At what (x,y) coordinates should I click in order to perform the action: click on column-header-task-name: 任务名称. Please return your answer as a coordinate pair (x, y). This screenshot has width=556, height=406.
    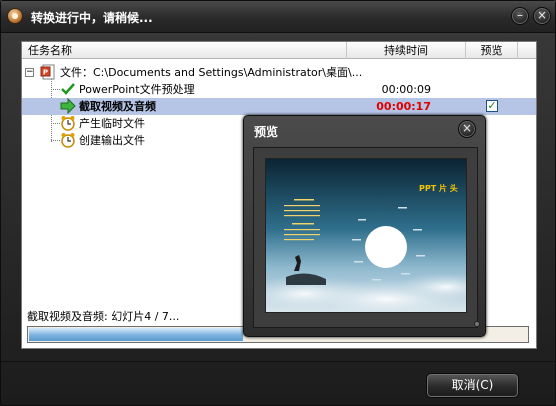
    Looking at the image, I should click on (184, 50).